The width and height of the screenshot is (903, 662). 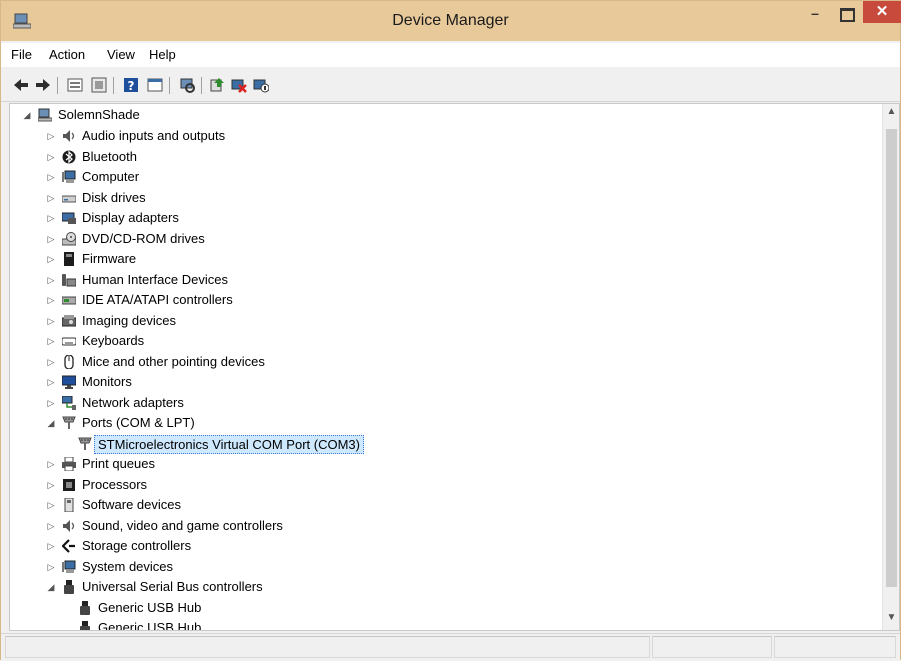 I want to click on maximize-button, so click(x=846, y=14).